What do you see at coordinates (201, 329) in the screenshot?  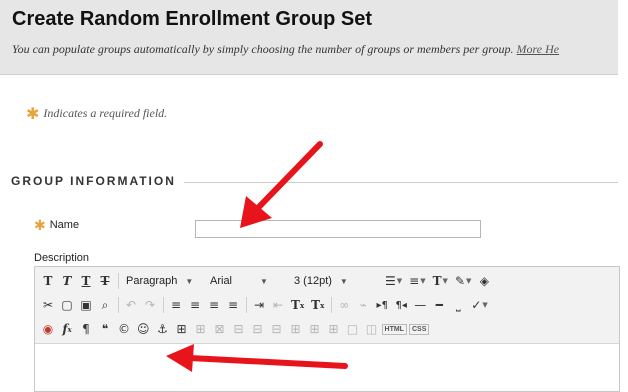 I see `table-props-icon: ⊞` at bounding box center [201, 329].